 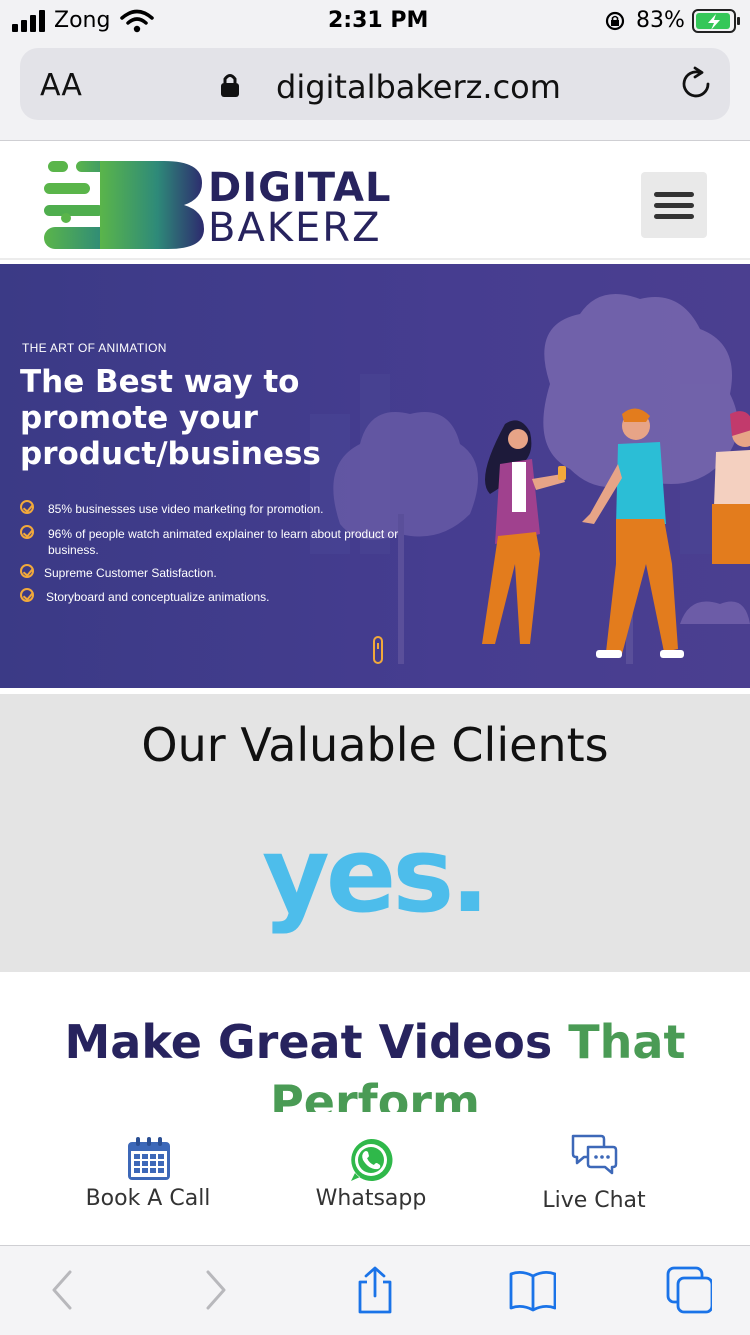 I want to click on share-icon, so click(x=375, y=1290).